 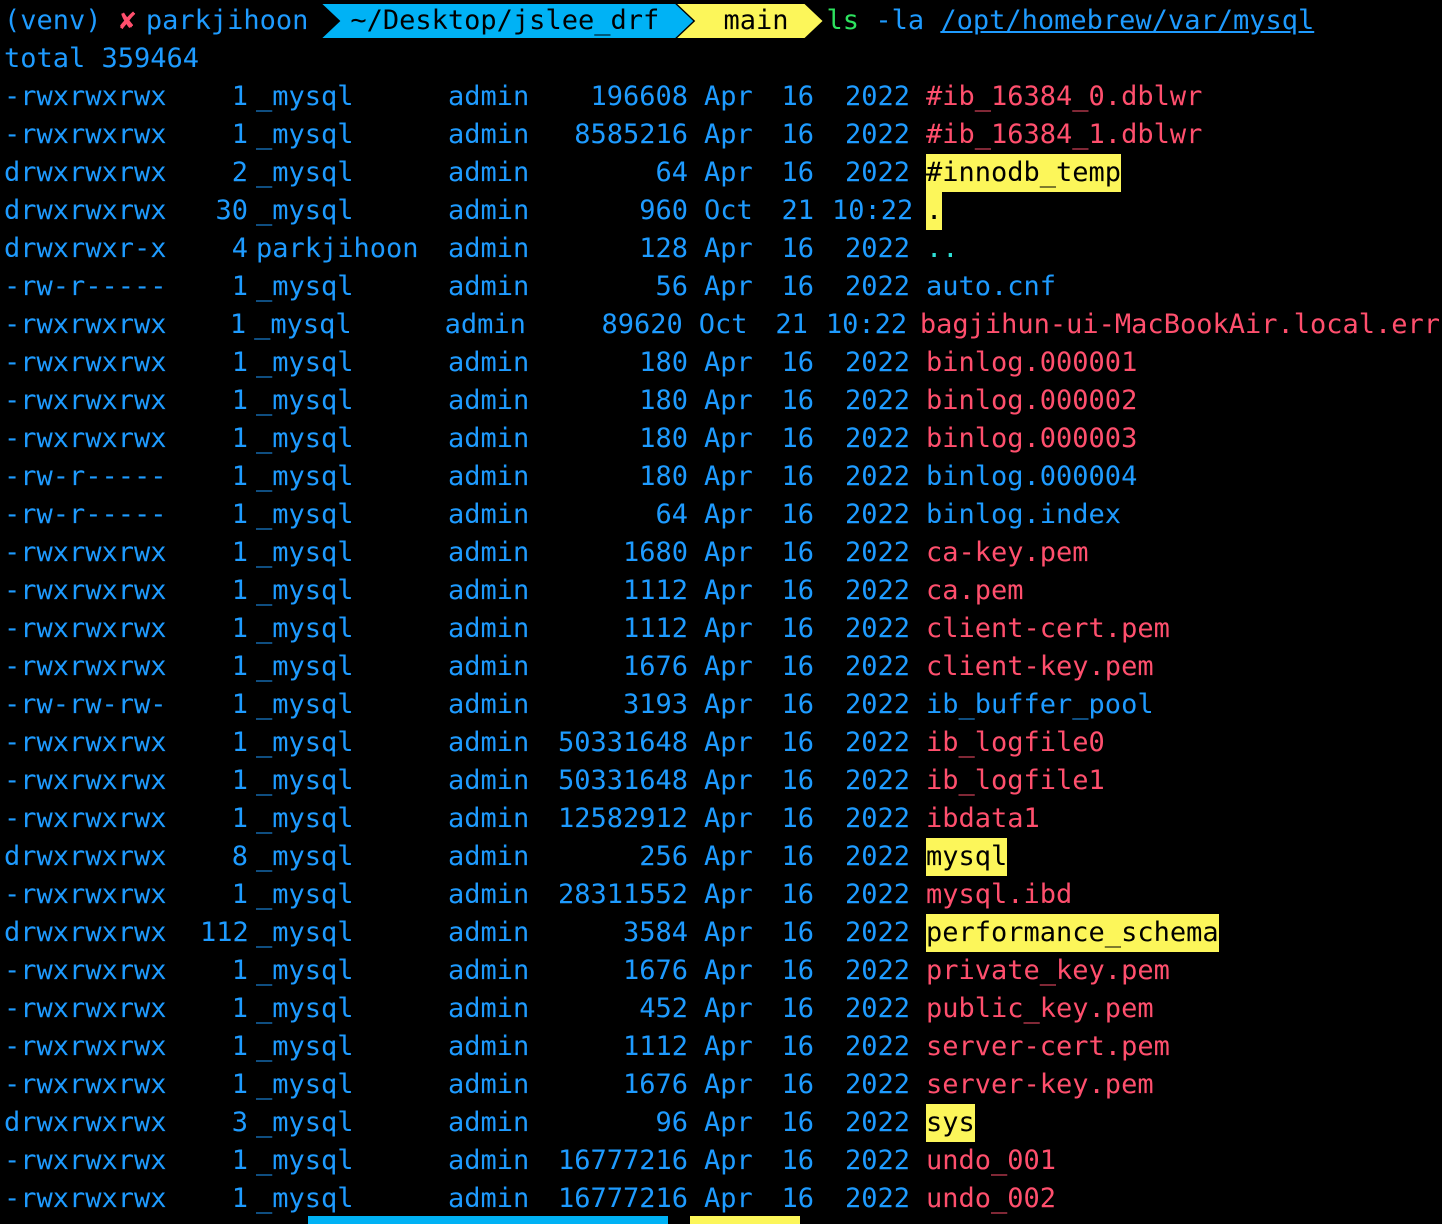 What do you see at coordinates (722, 249) in the screenshot?
I see `listing-row: drwxrwxr-x 4 parkjihoon admin 128 Apr 16 2022..` at bounding box center [722, 249].